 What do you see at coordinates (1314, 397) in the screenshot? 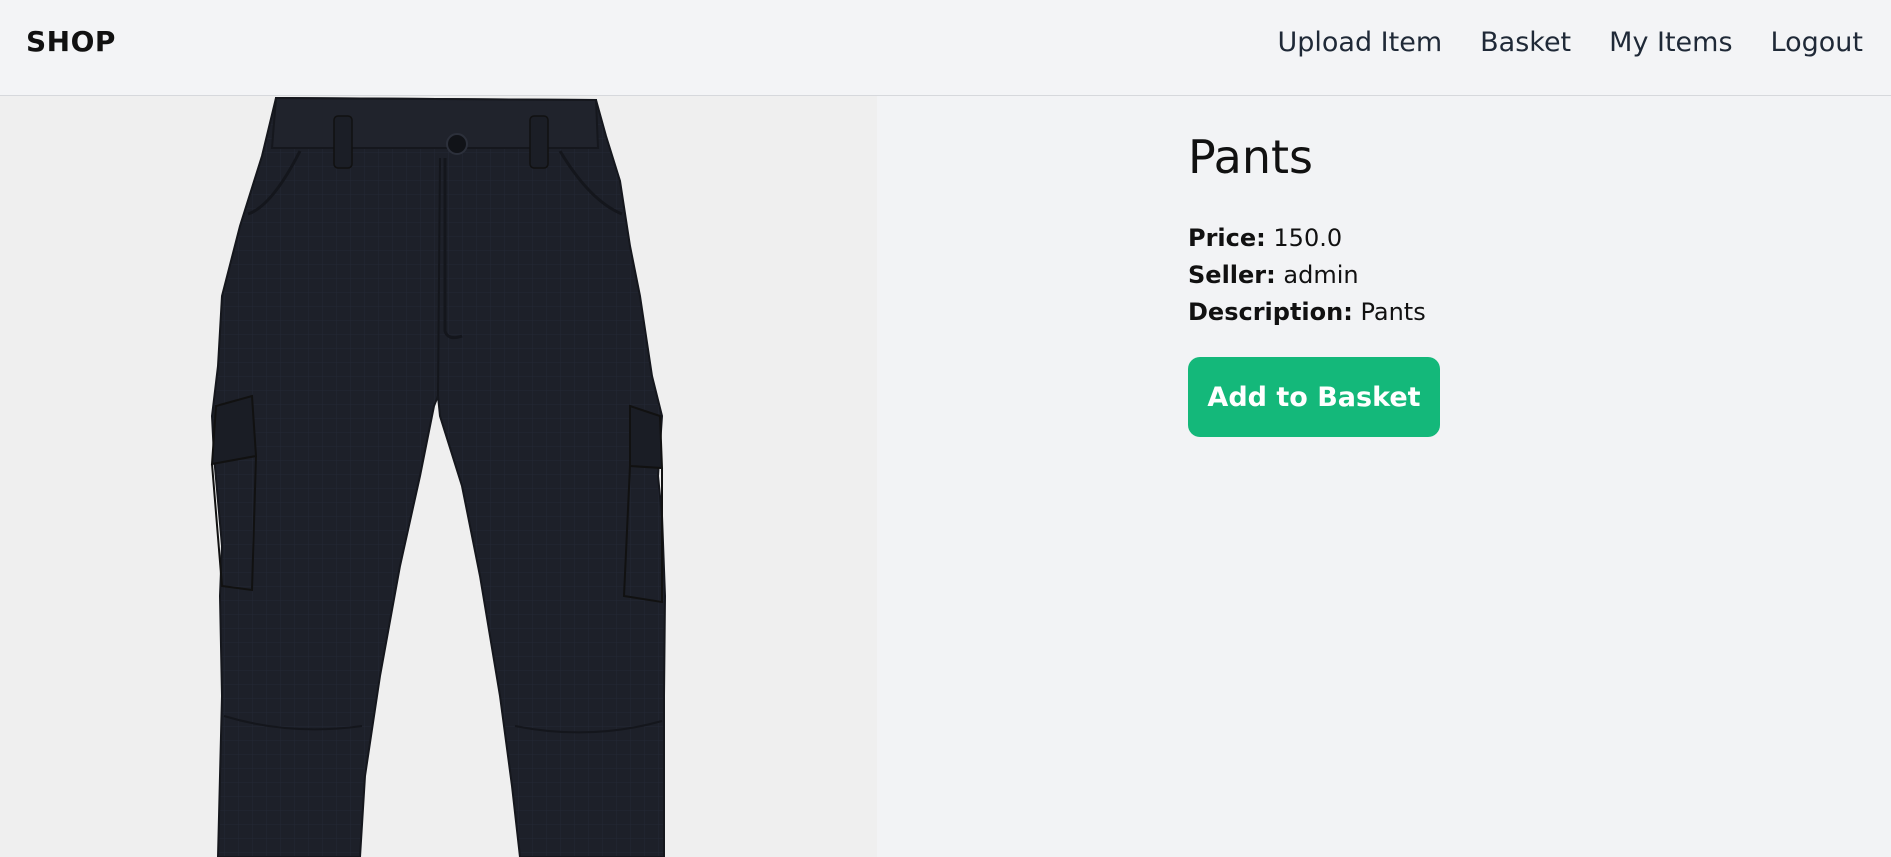
I see `add-to-basket-button: Add to Basket` at bounding box center [1314, 397].